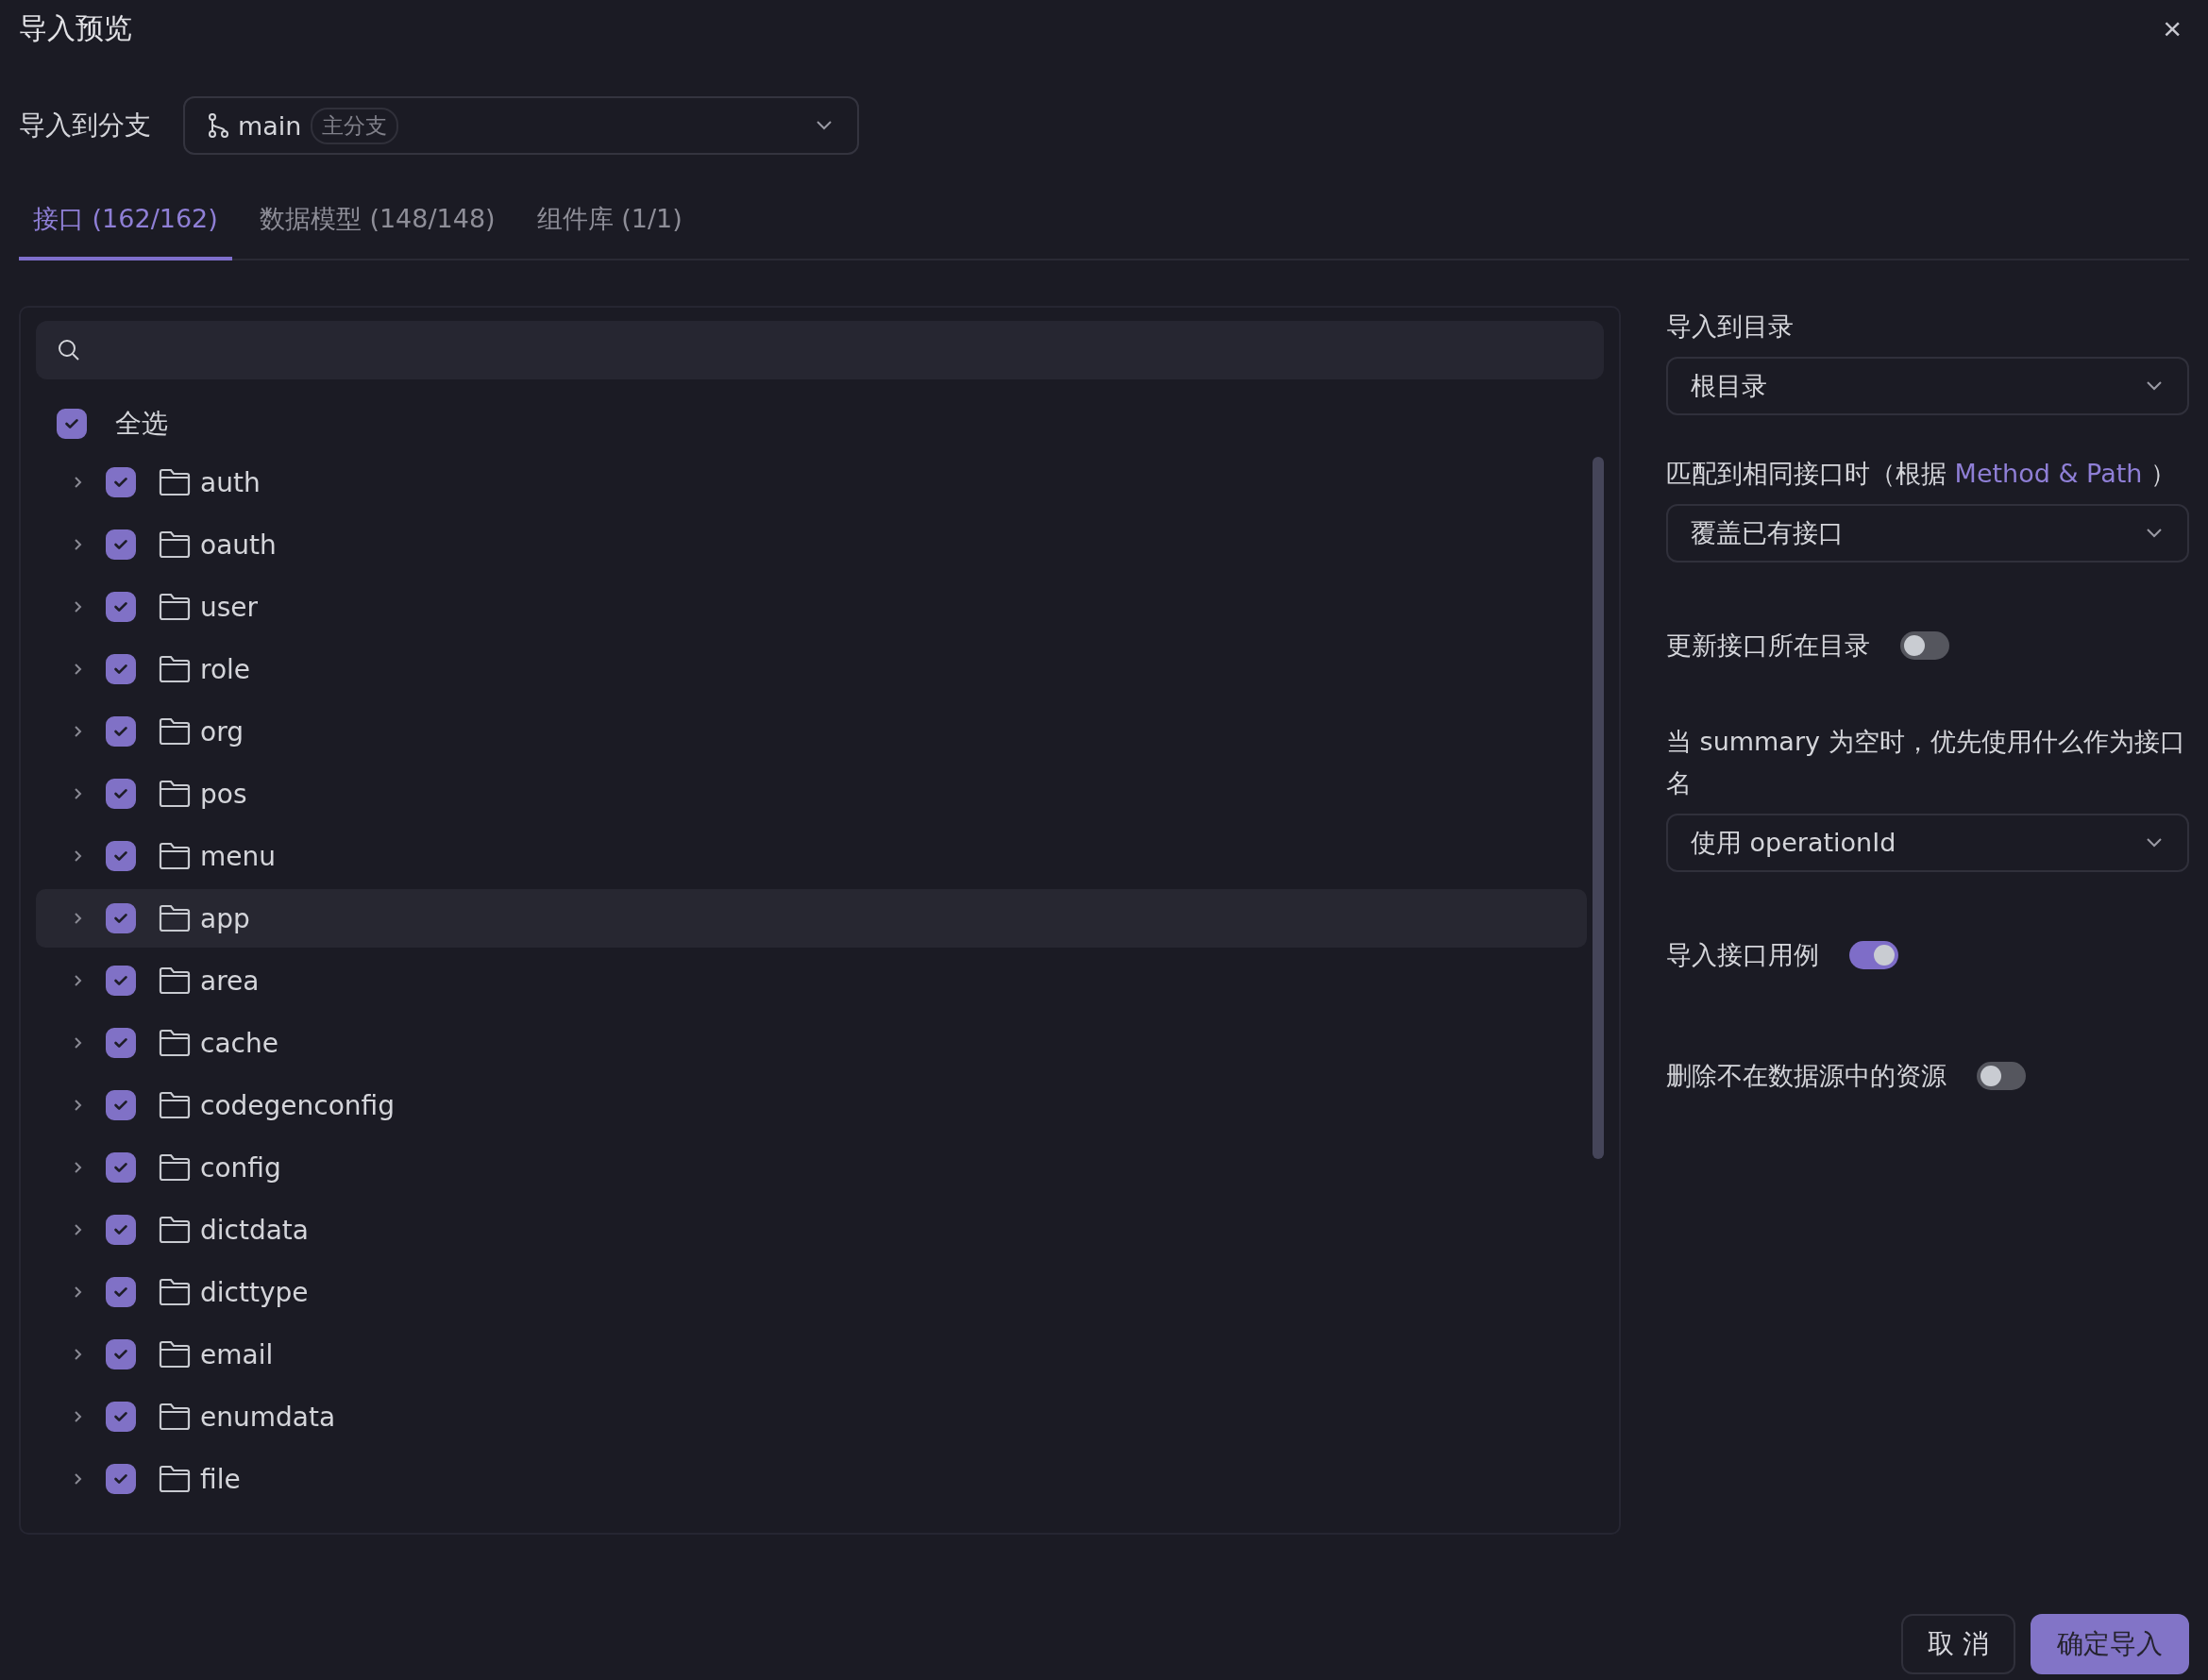 The image size is (2208, 1680). I want to click on search-icon, so click(69, 350).